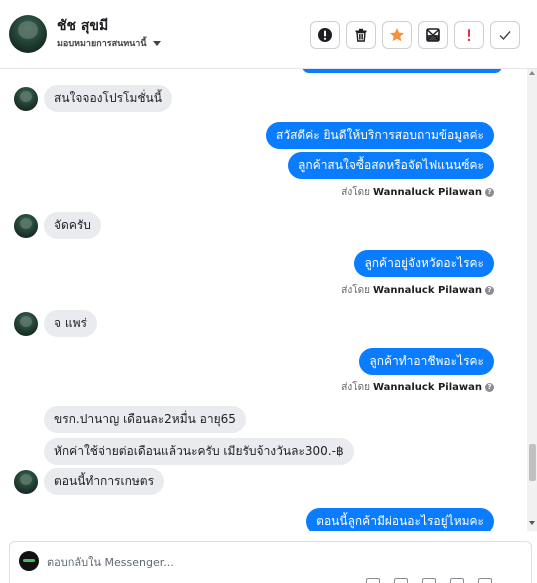 The image size is (537, 583). What do you see at coordinates (401, 580) in the screenshot?
I see `saved-reply-icon` at bounding box center [401, 580].